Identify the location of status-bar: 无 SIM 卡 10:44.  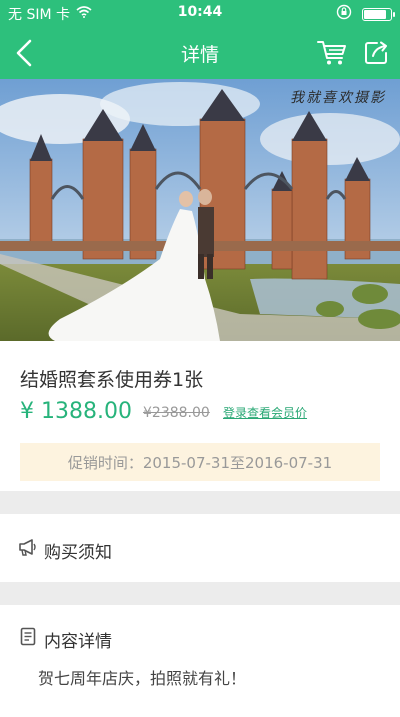
(200, 13).